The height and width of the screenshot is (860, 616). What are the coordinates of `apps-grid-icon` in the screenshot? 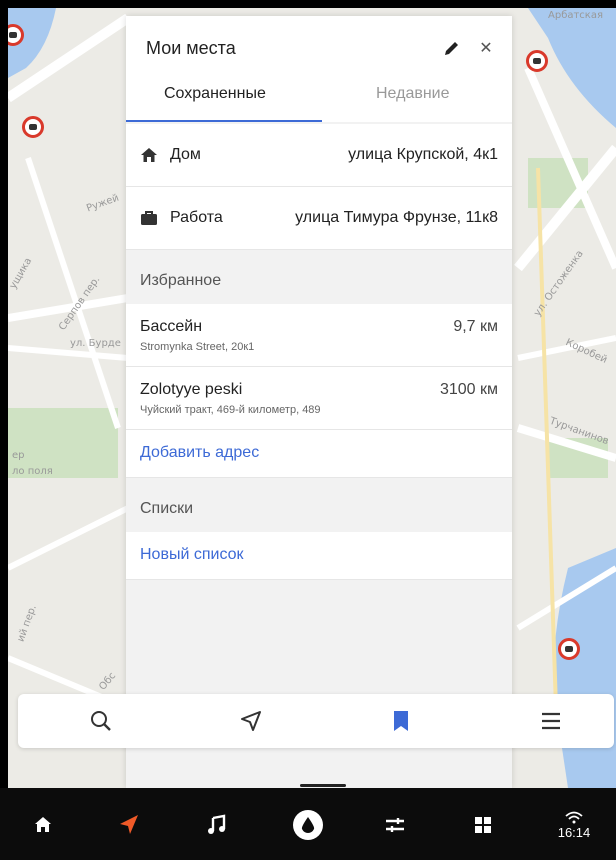 It's located at (483, 825).